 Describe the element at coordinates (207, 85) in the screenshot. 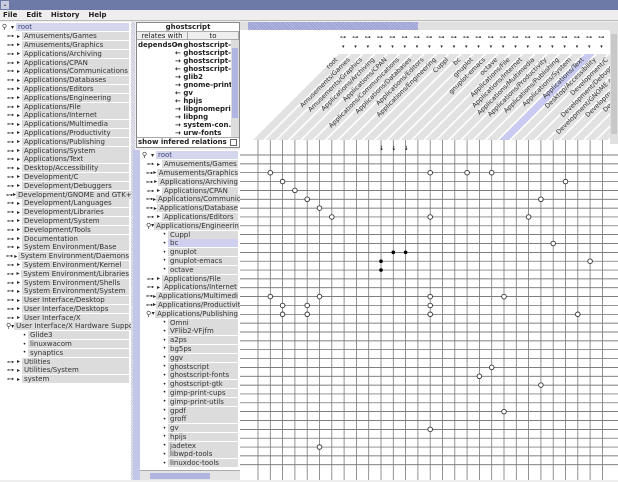

I see `relation-target: → gnome-print` at that location.